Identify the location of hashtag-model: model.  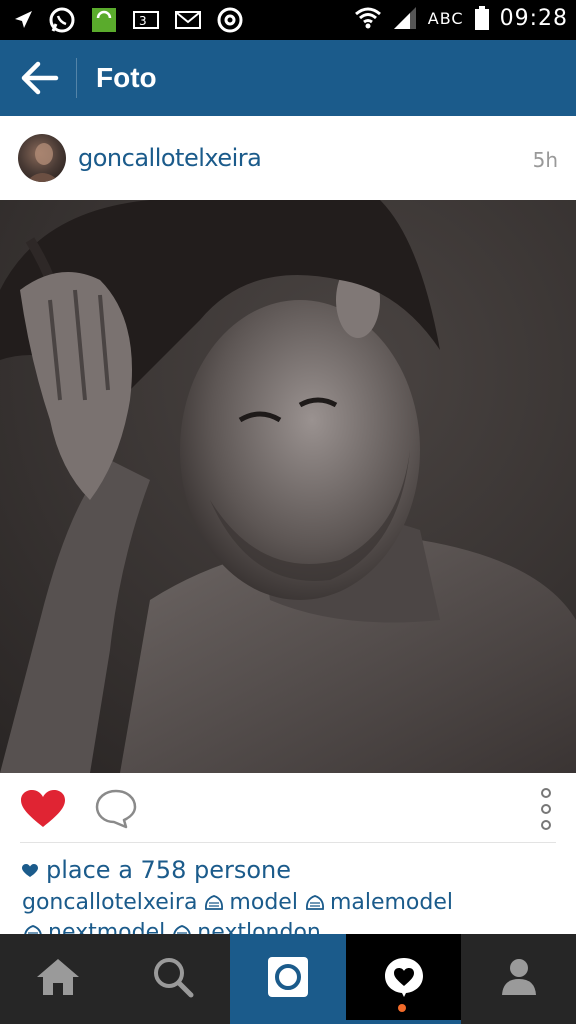
(263, 902).